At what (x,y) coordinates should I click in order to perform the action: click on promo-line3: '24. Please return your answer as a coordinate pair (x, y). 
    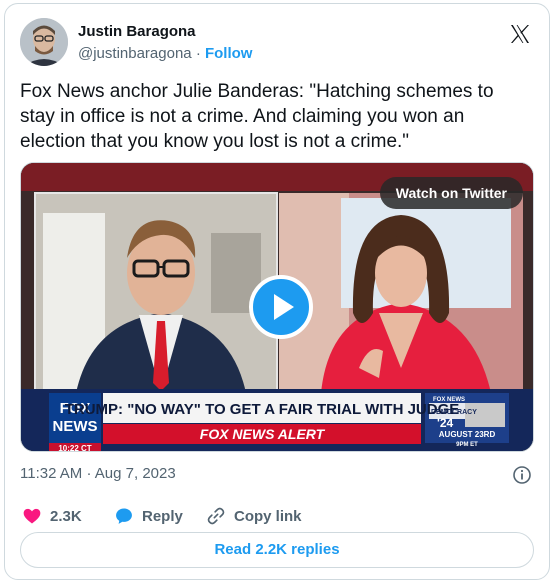
    Looking at the image, I should click on (445, 423).